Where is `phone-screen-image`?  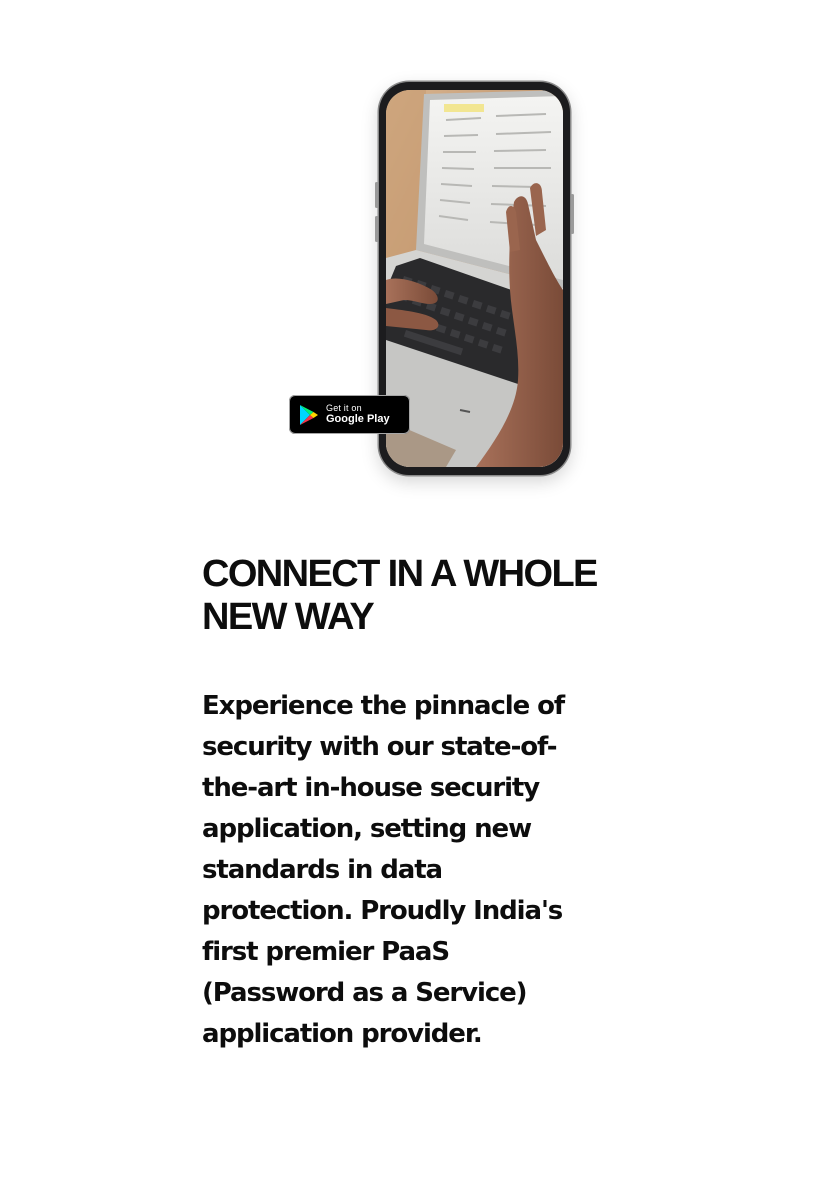 phone-screen-image is located at coordinates (474, 278).